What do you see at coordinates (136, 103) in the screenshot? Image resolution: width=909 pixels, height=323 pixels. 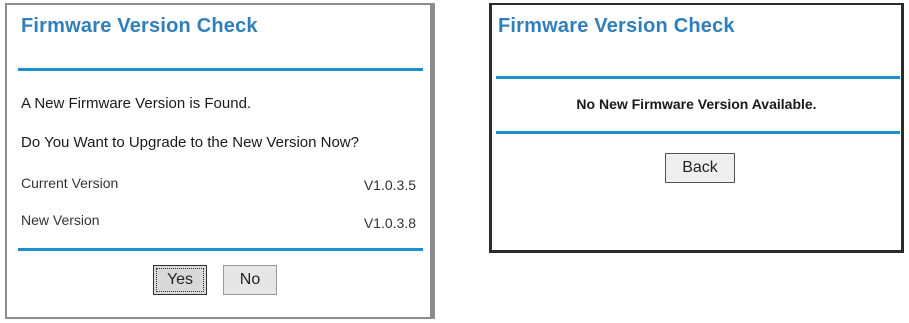 I see `new-version-found-message: A New Firmware Version is Found.` at bounding box center [136, 103].